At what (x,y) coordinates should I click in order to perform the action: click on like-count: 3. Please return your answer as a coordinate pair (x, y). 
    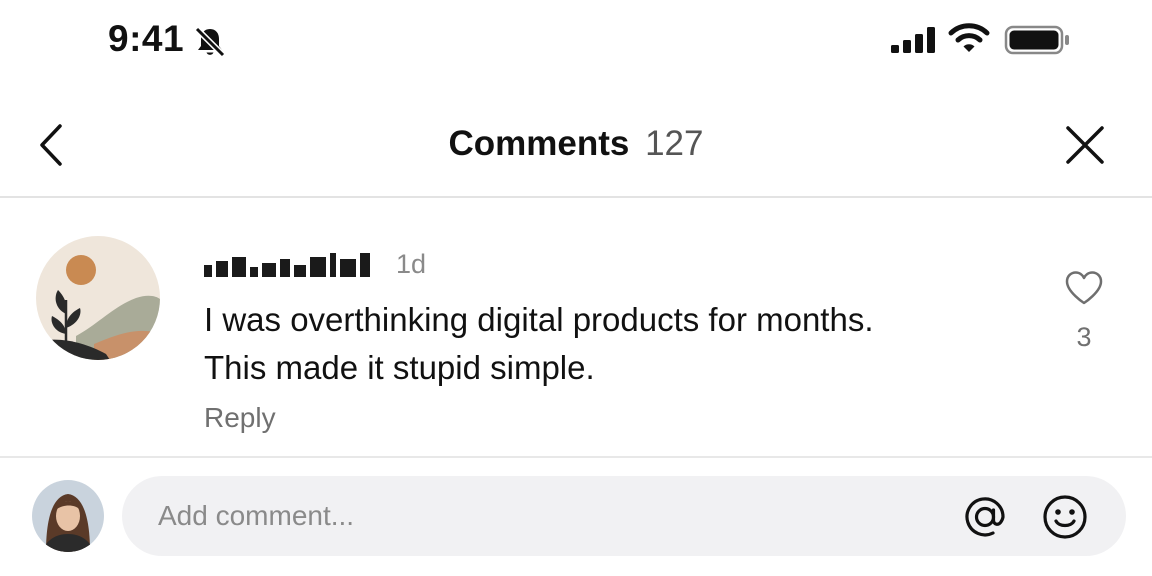
    Looking at the image, I should click on (1084, 337).